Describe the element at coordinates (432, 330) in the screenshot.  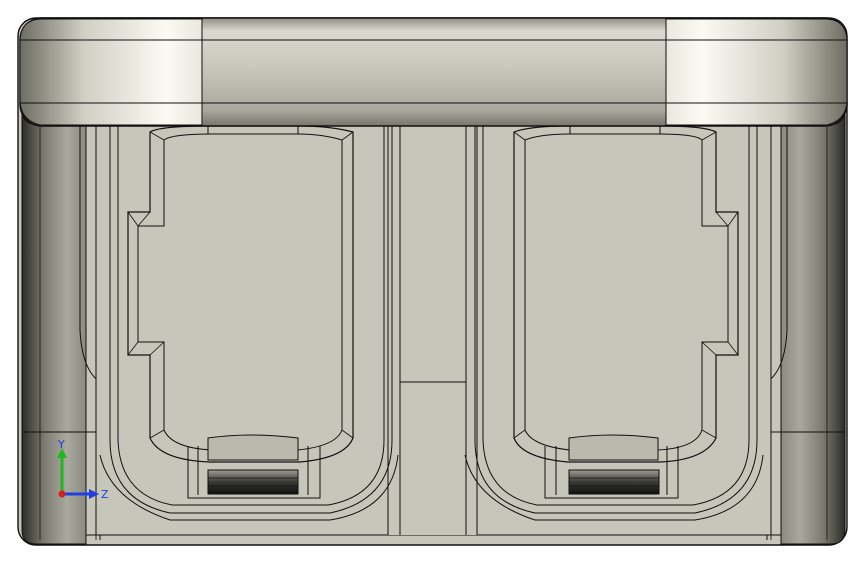
I see `center-divider` at that location.